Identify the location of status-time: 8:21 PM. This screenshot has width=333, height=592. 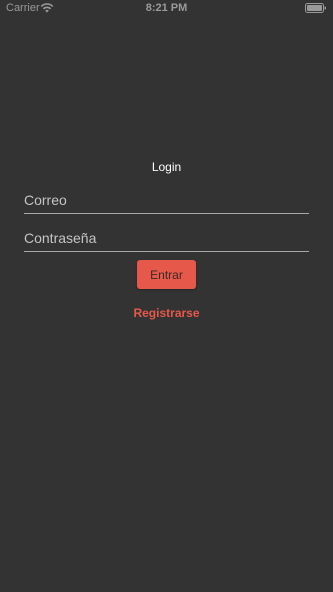
(166, 8).